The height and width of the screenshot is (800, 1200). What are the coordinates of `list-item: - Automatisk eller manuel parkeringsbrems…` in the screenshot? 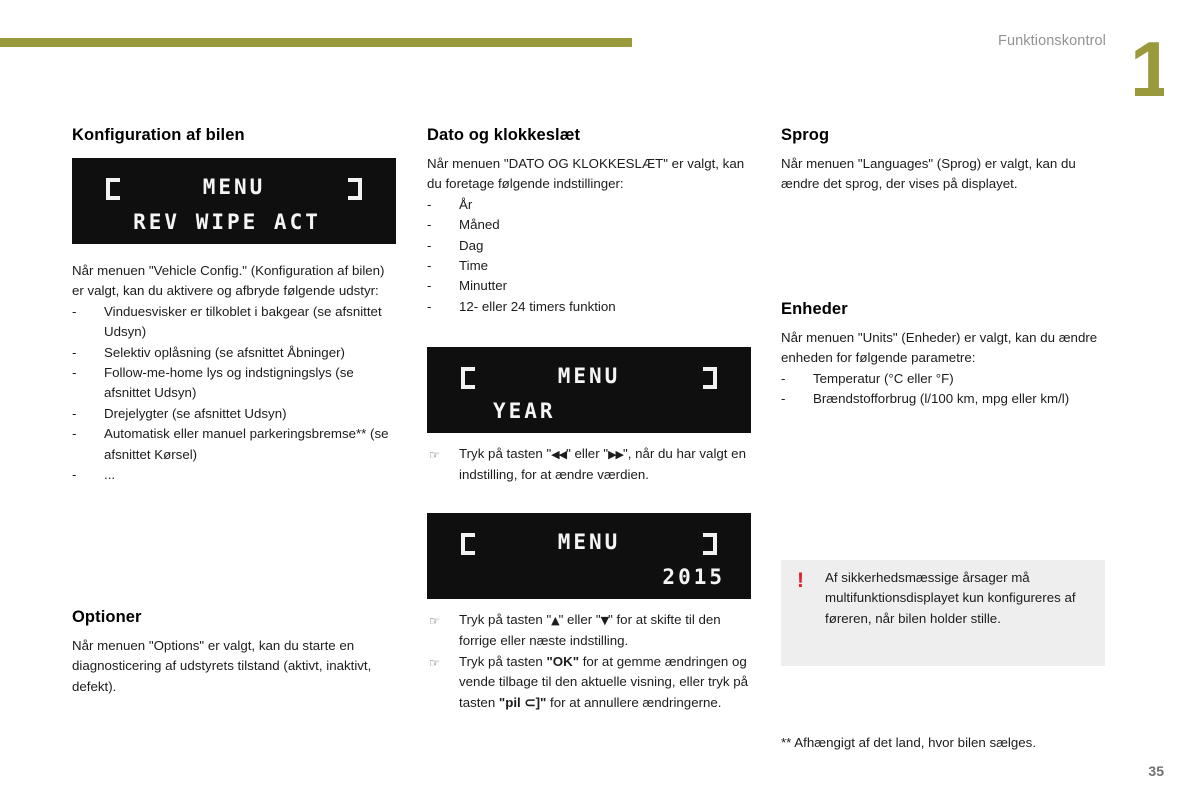 It's located at (234, 444).